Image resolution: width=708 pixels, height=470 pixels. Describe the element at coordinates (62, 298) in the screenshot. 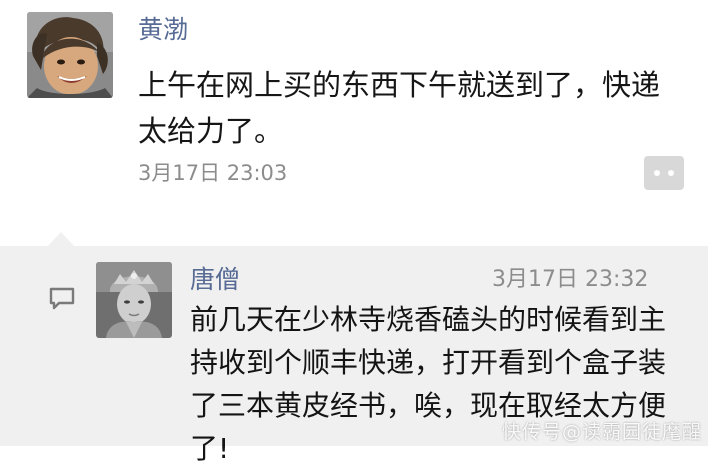

I see `comment-bubble-icon` at that location.